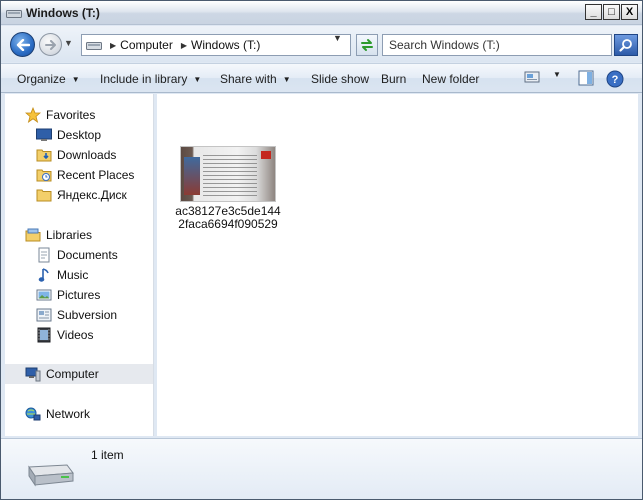 The height and width of the screenshot is (500, 643). What do you see at coordinates (69, 235) in the screenshot?
I see `nav-libraries-label: Libraries` at bounding box center [69, 235].